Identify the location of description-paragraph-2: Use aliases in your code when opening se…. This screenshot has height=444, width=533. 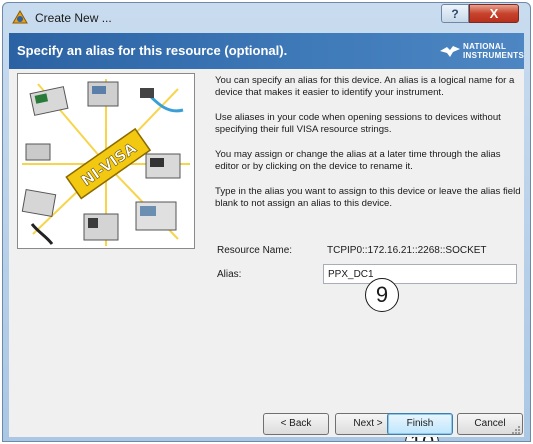
(358, 123).